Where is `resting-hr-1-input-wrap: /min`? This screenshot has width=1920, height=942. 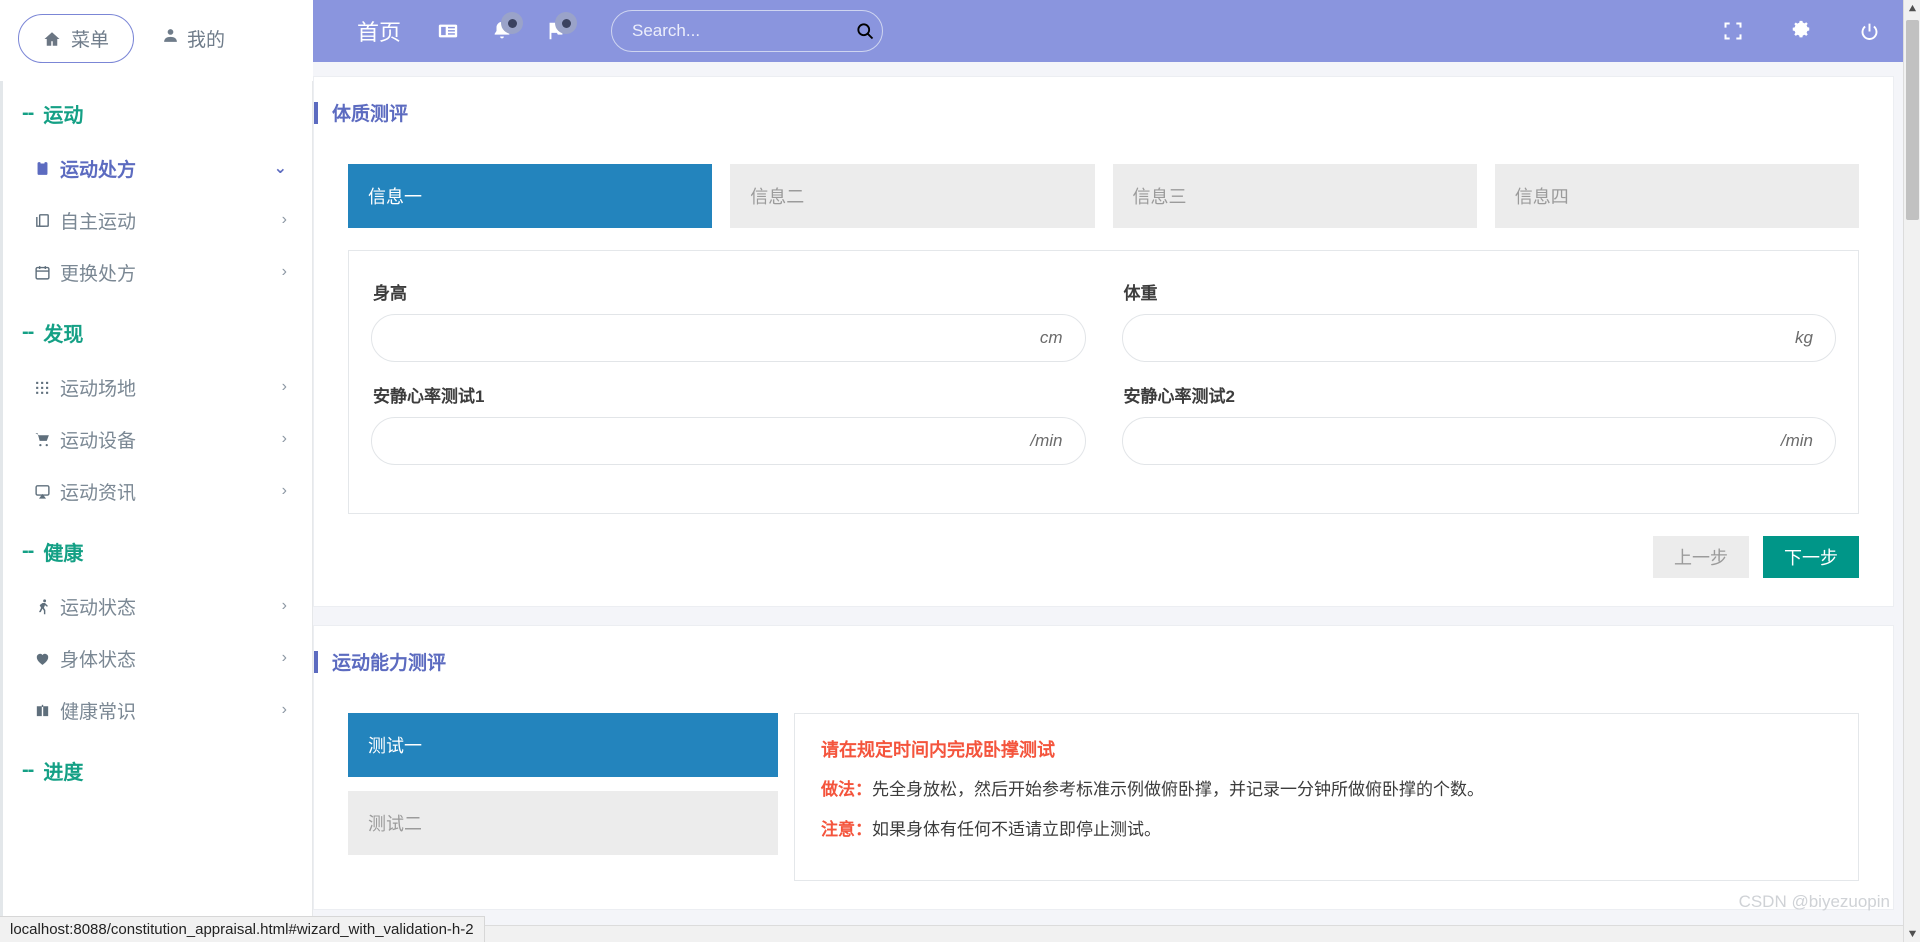
resting-hr-1-input-wrap: /min is located at coordinates (728, 441).